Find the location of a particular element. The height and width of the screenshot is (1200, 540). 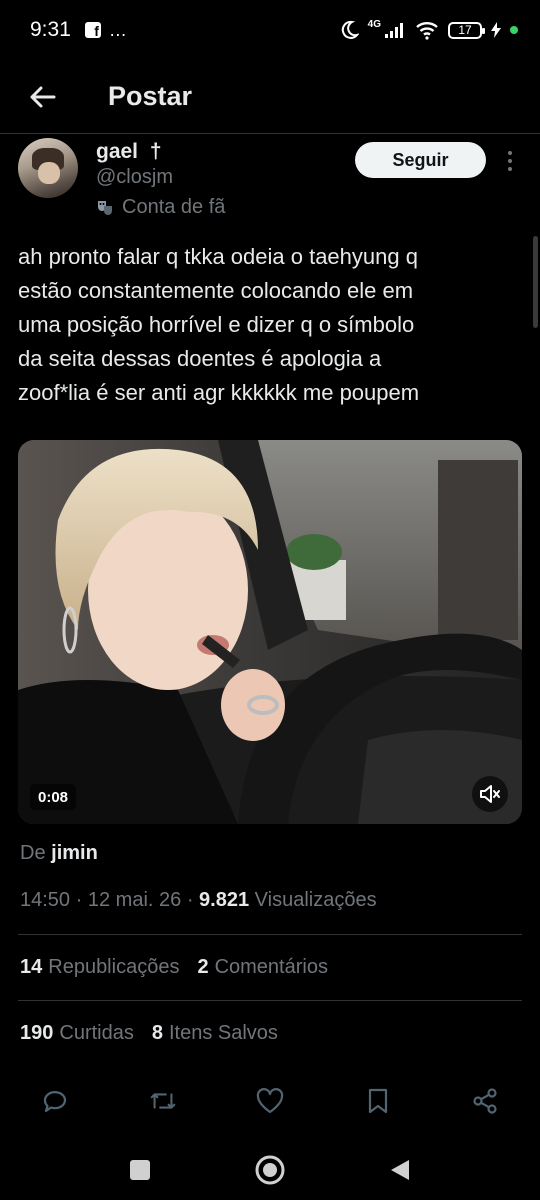

status-indicators: 4G 17 is located at coordinates (428, 29).